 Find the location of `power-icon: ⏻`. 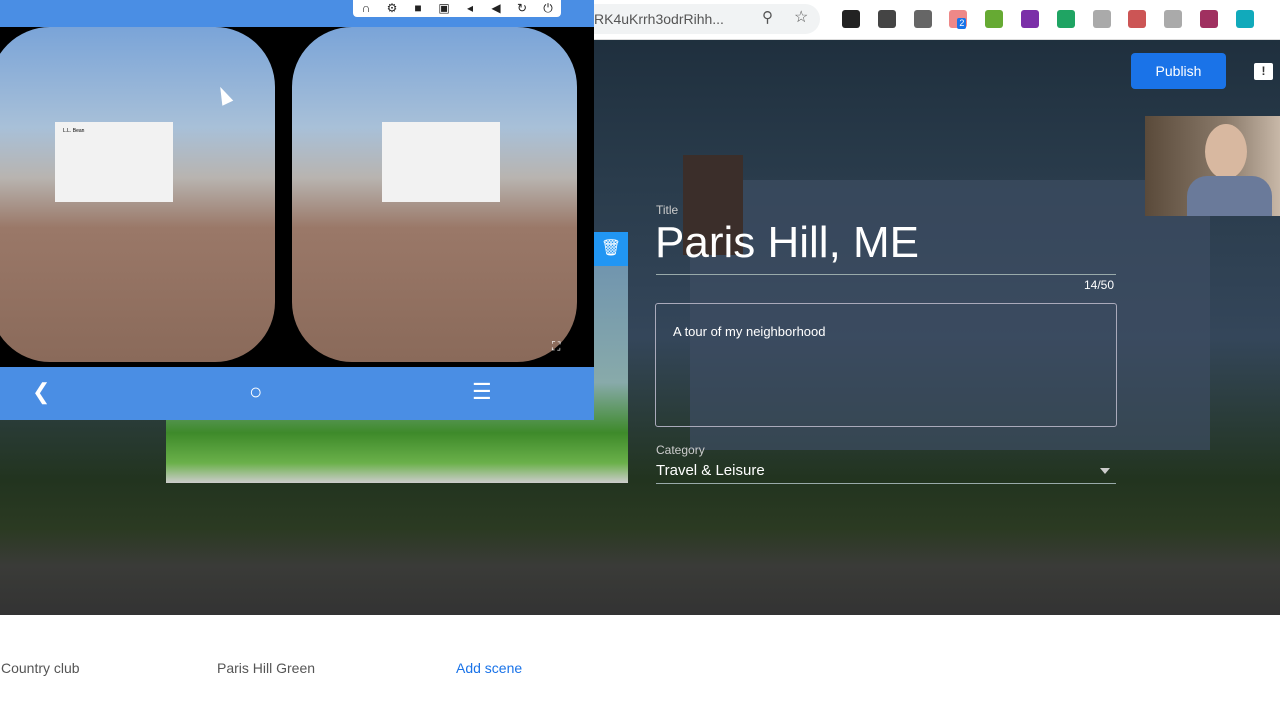

power-icon: ⏻ is located at coordinates (548, 8).